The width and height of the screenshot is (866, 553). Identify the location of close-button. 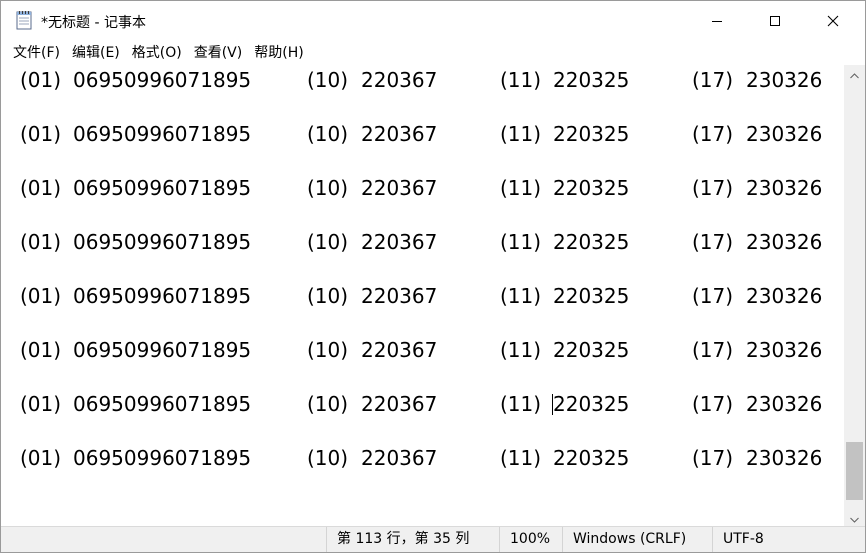
(833, 21).